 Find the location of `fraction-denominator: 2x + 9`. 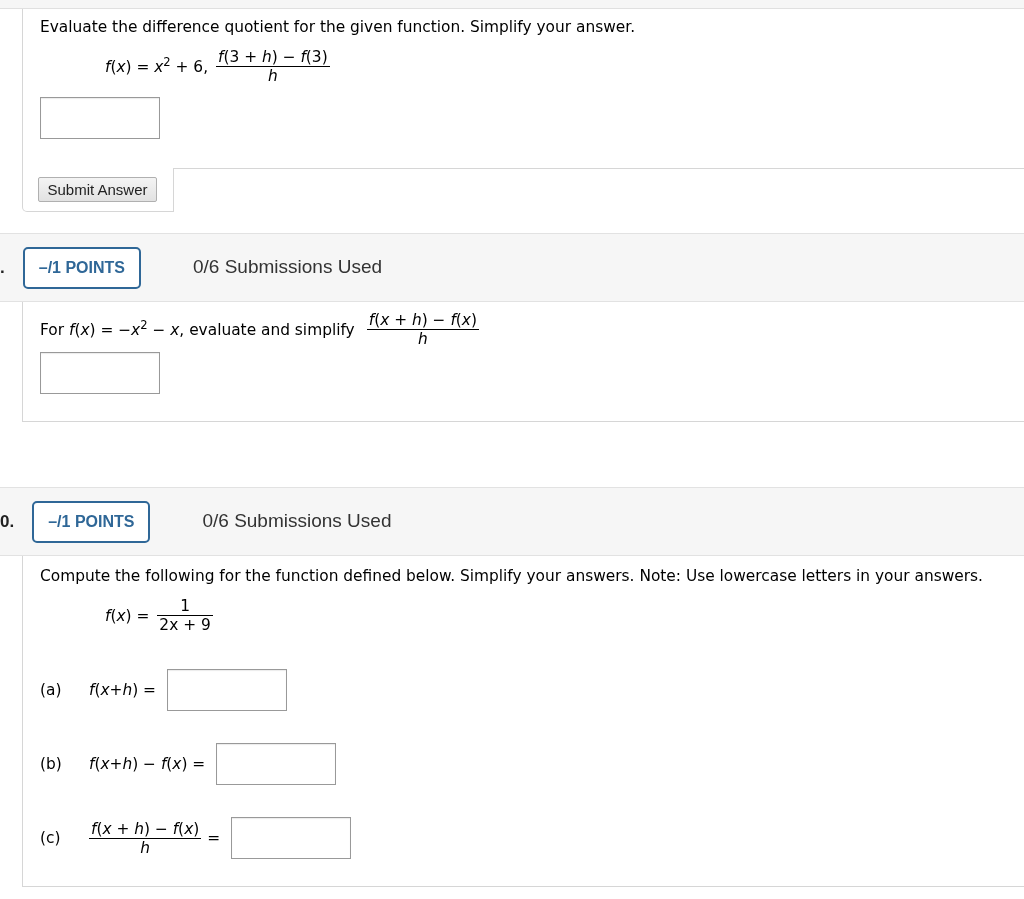

fraction-denominator: 2x + 9 is located at coordinates (185, 625).